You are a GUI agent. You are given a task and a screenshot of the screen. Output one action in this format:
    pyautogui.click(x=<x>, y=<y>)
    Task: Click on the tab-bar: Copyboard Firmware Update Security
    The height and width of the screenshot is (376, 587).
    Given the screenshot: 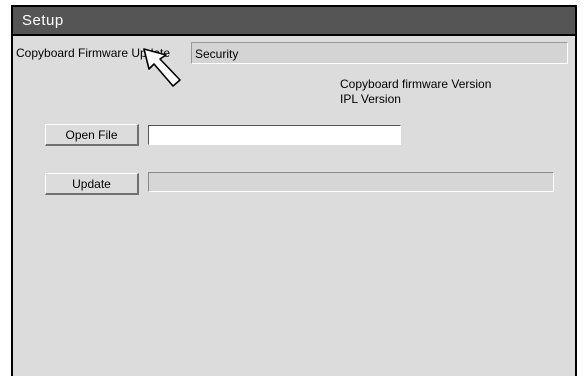 What is the action you would take?
    pyautogui.click(x=294, y=54)
    